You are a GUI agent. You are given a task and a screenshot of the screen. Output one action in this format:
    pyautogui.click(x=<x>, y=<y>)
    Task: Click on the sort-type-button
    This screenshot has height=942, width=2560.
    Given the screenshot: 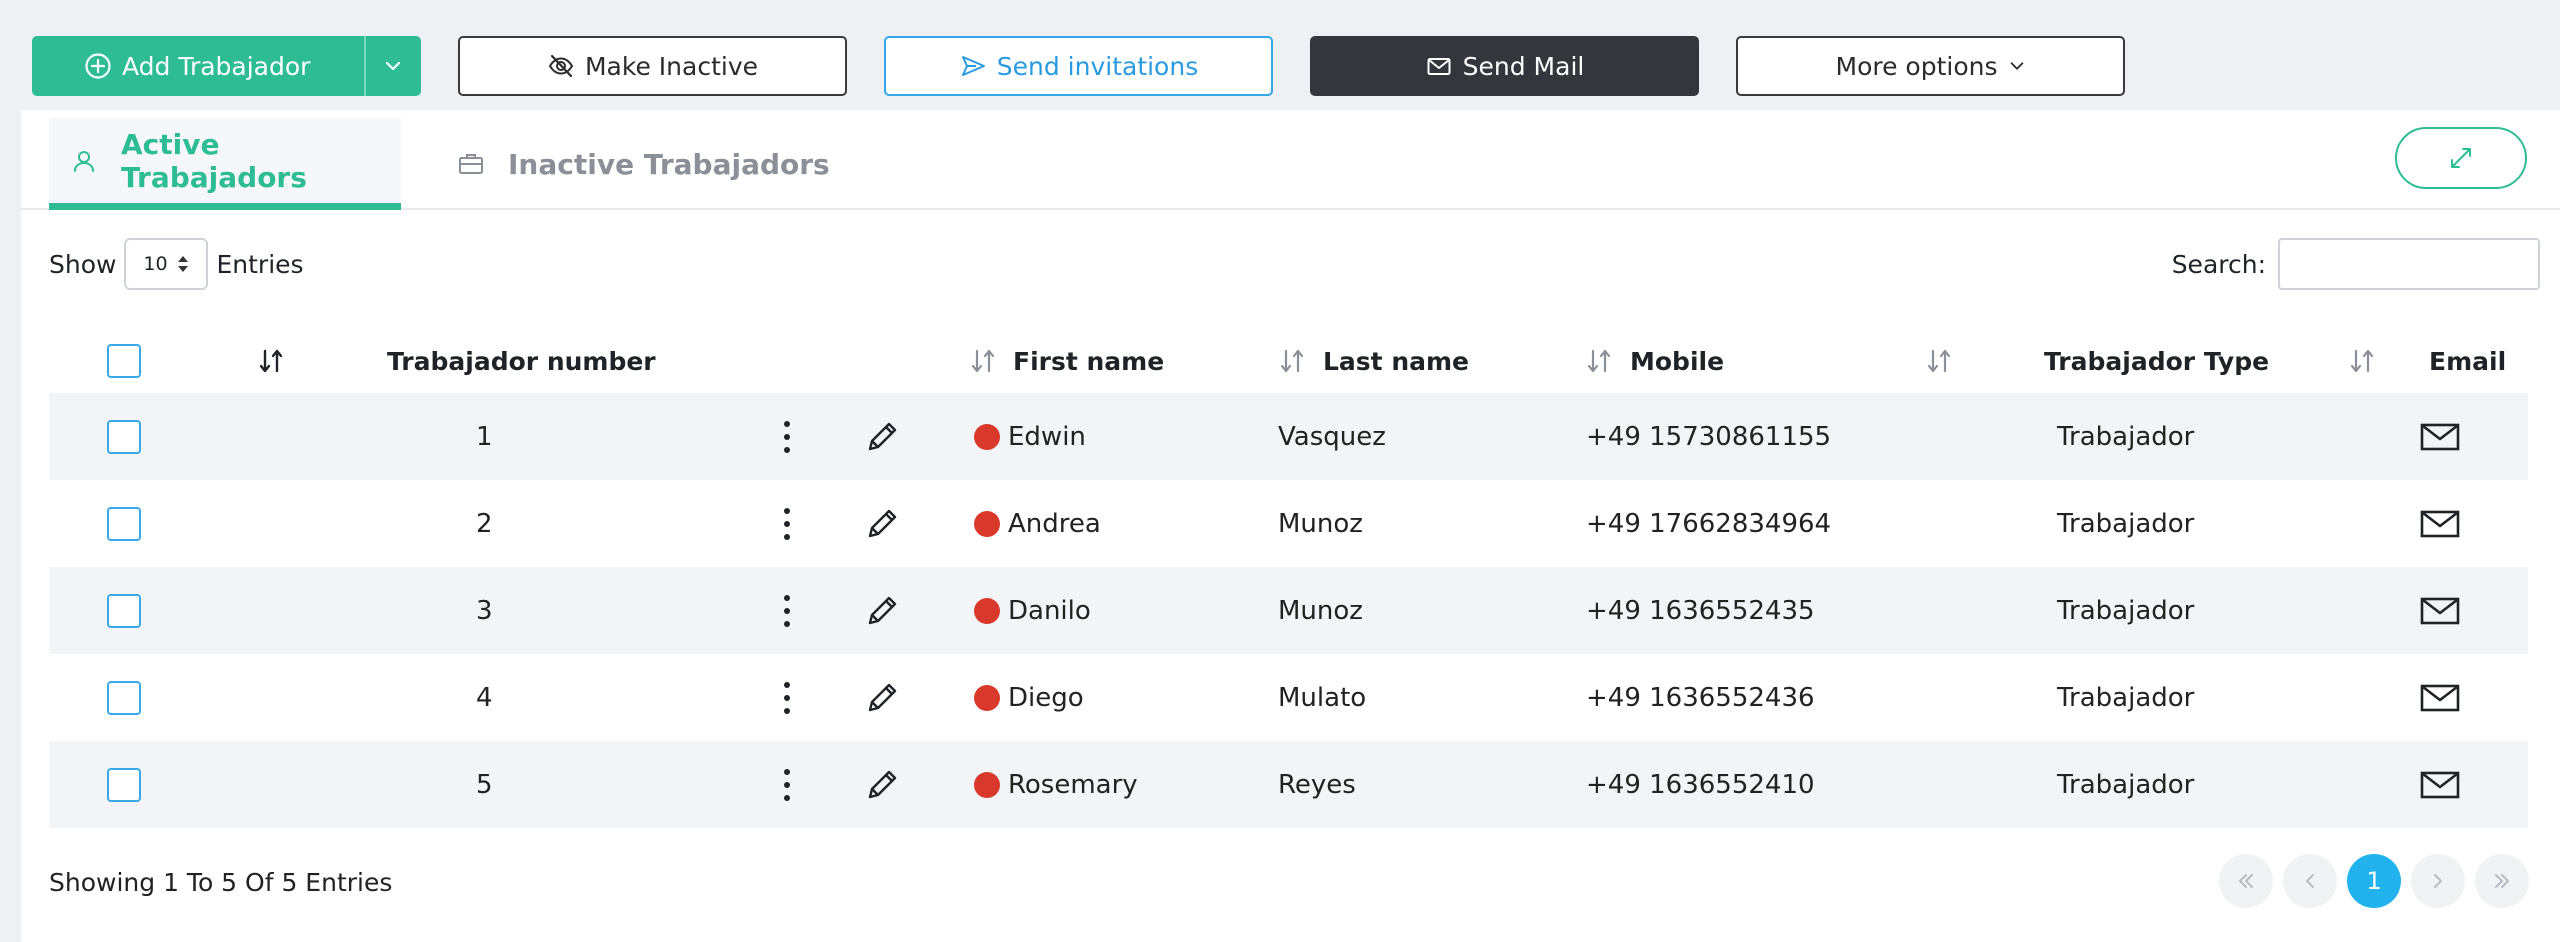 What is the action you would take?
    pyautogui.click(x=1939, y=361)
    